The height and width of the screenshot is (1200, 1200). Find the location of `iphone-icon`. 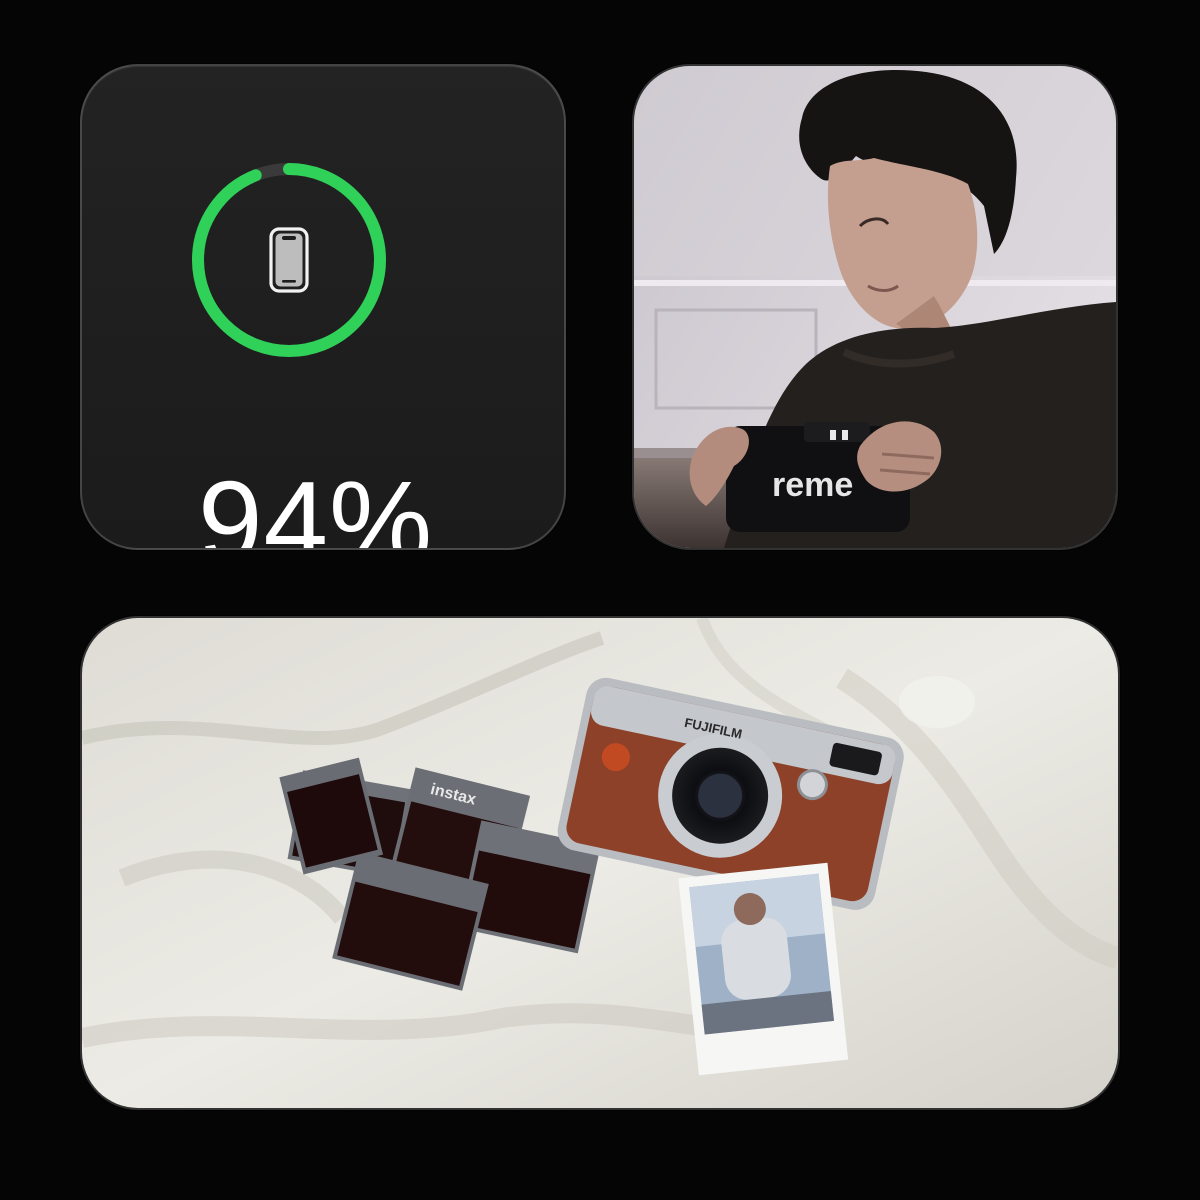

iphone-icon is located at coordinates (289, 260).